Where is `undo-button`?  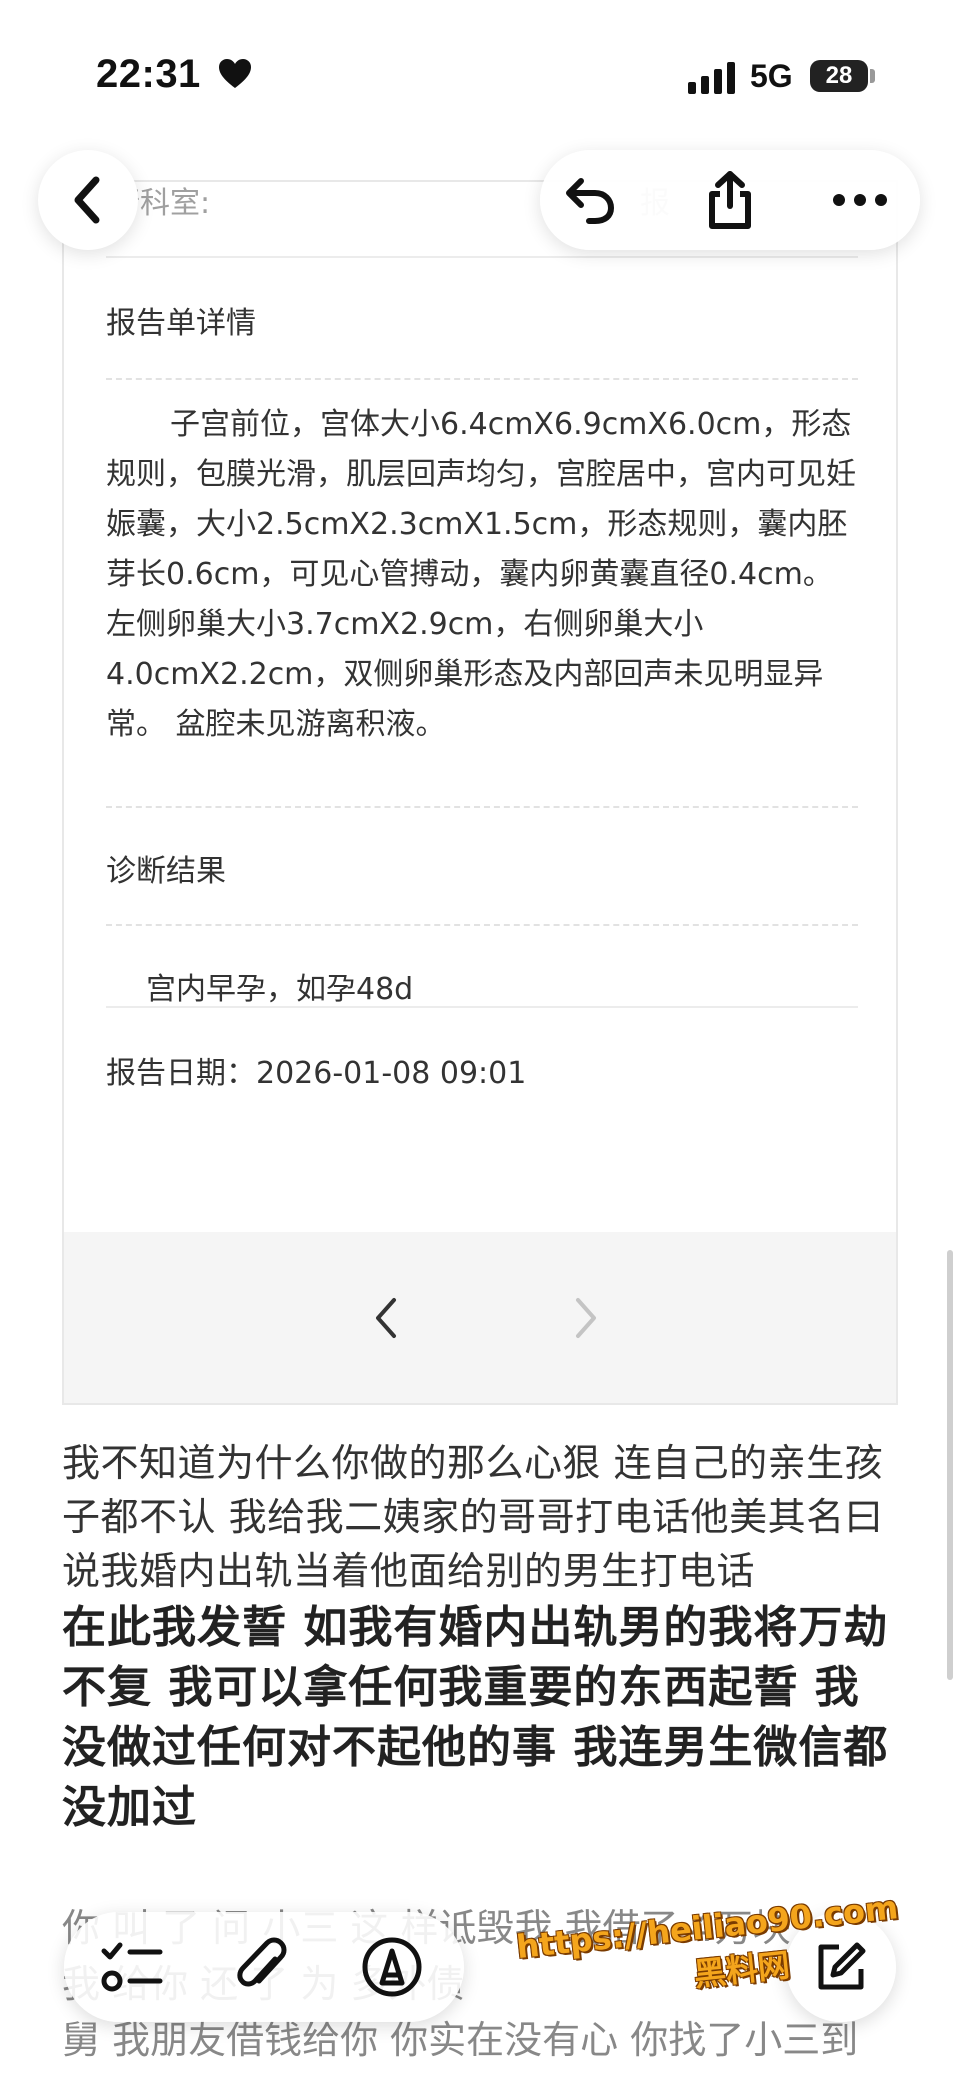
undo-button is located at coordinates (590, 200).